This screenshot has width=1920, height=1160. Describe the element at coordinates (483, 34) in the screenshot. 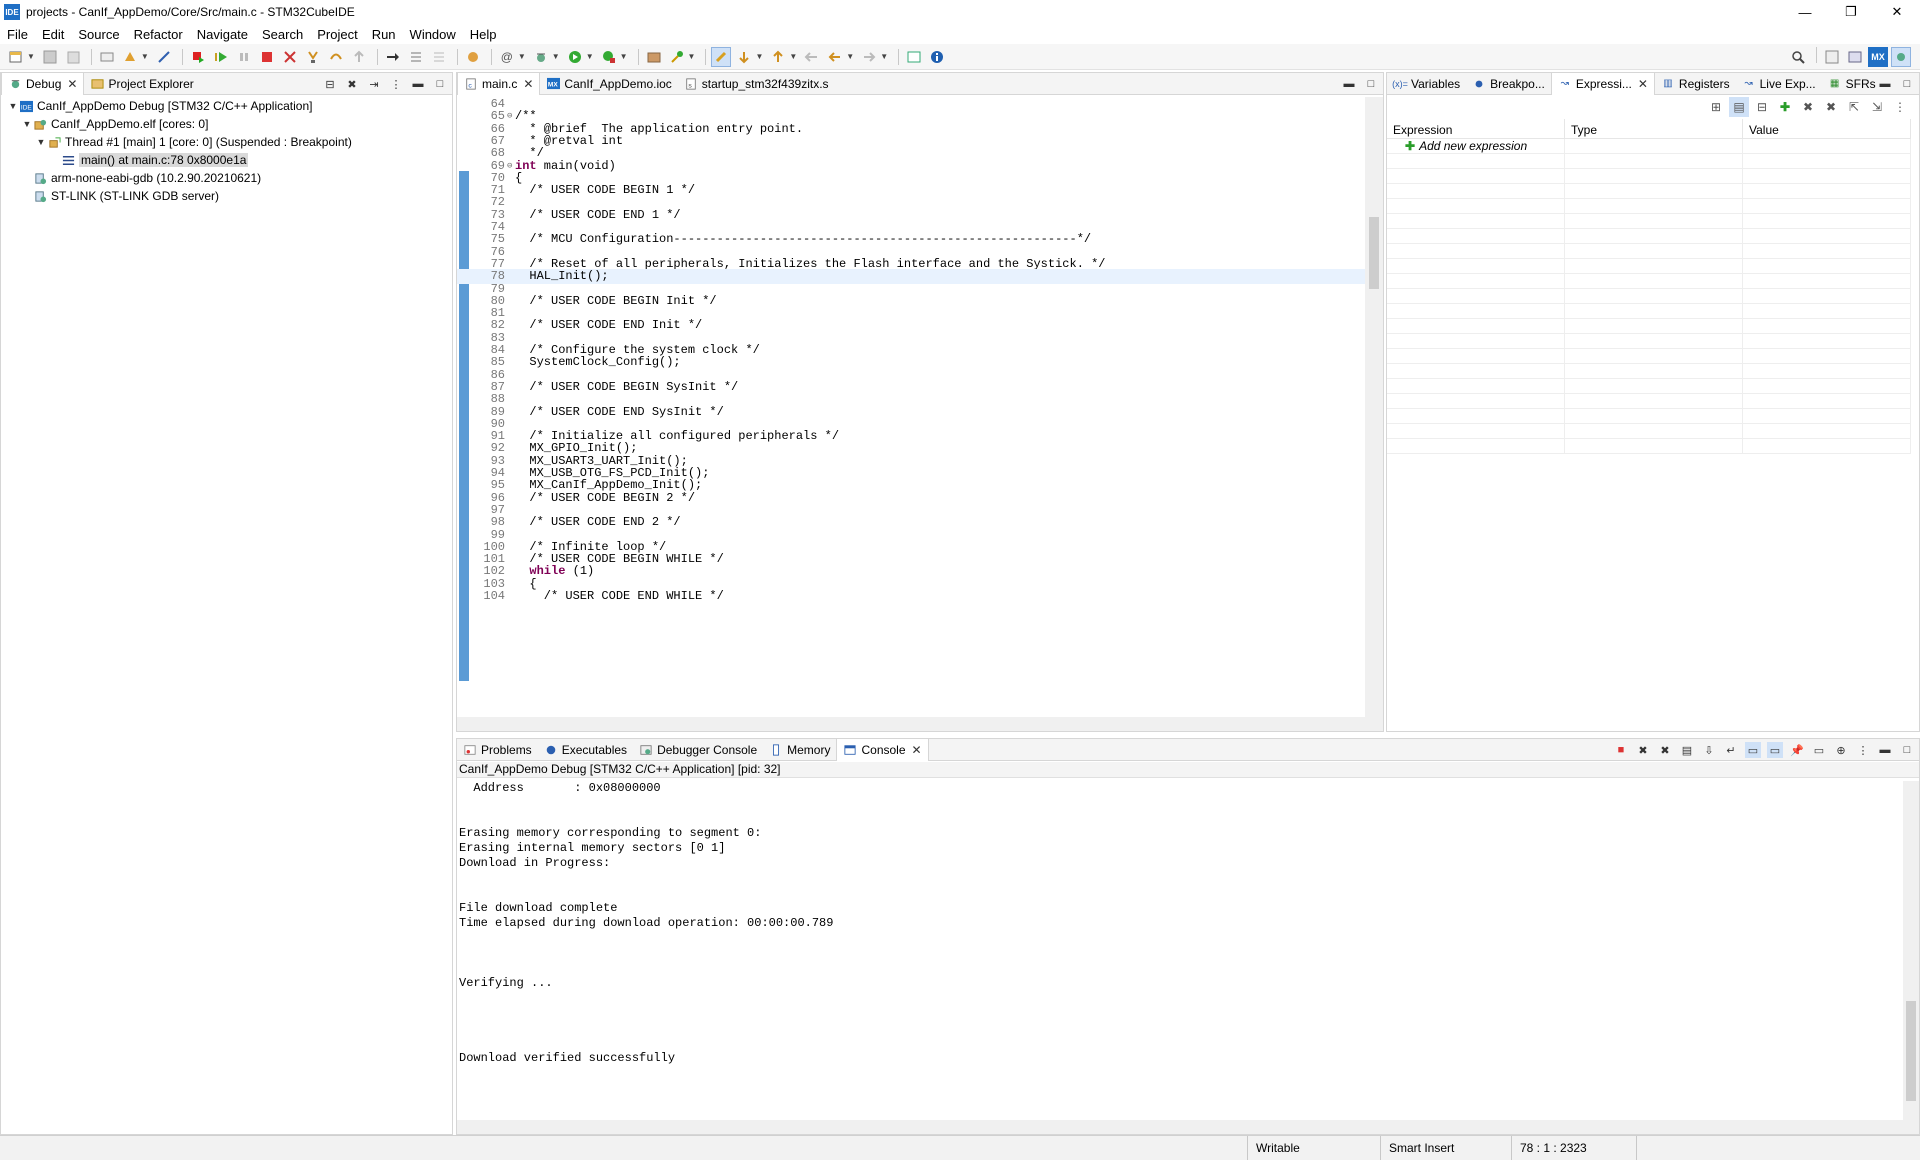

I see `menu-help: Help` at that location.